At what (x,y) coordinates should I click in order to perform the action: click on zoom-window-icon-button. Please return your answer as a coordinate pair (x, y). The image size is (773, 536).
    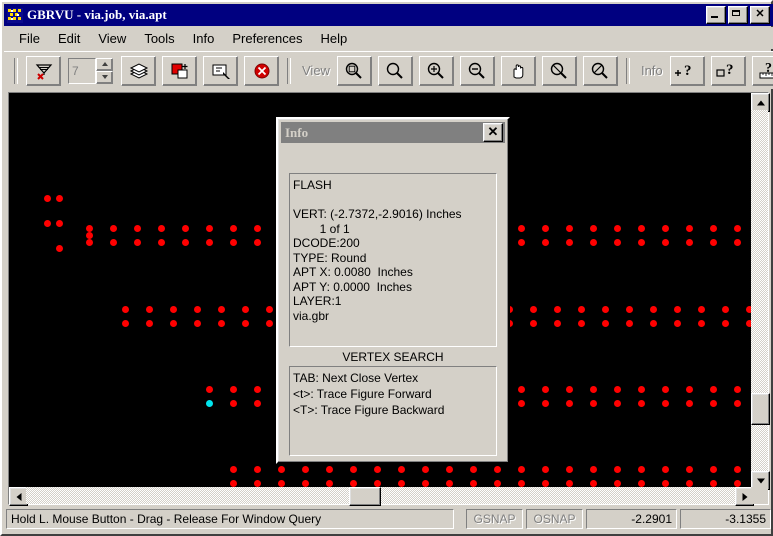
    Looking at the image, I should click on (354, 70).